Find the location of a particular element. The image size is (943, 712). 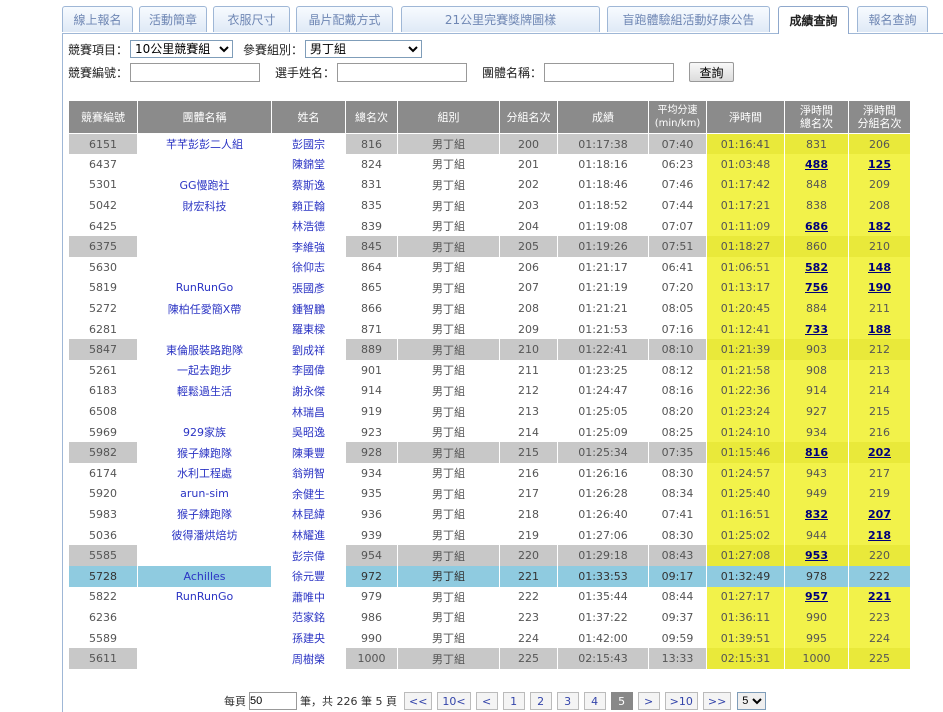

name-cell: 蕭唯中 is located at coordinates (308, 597).